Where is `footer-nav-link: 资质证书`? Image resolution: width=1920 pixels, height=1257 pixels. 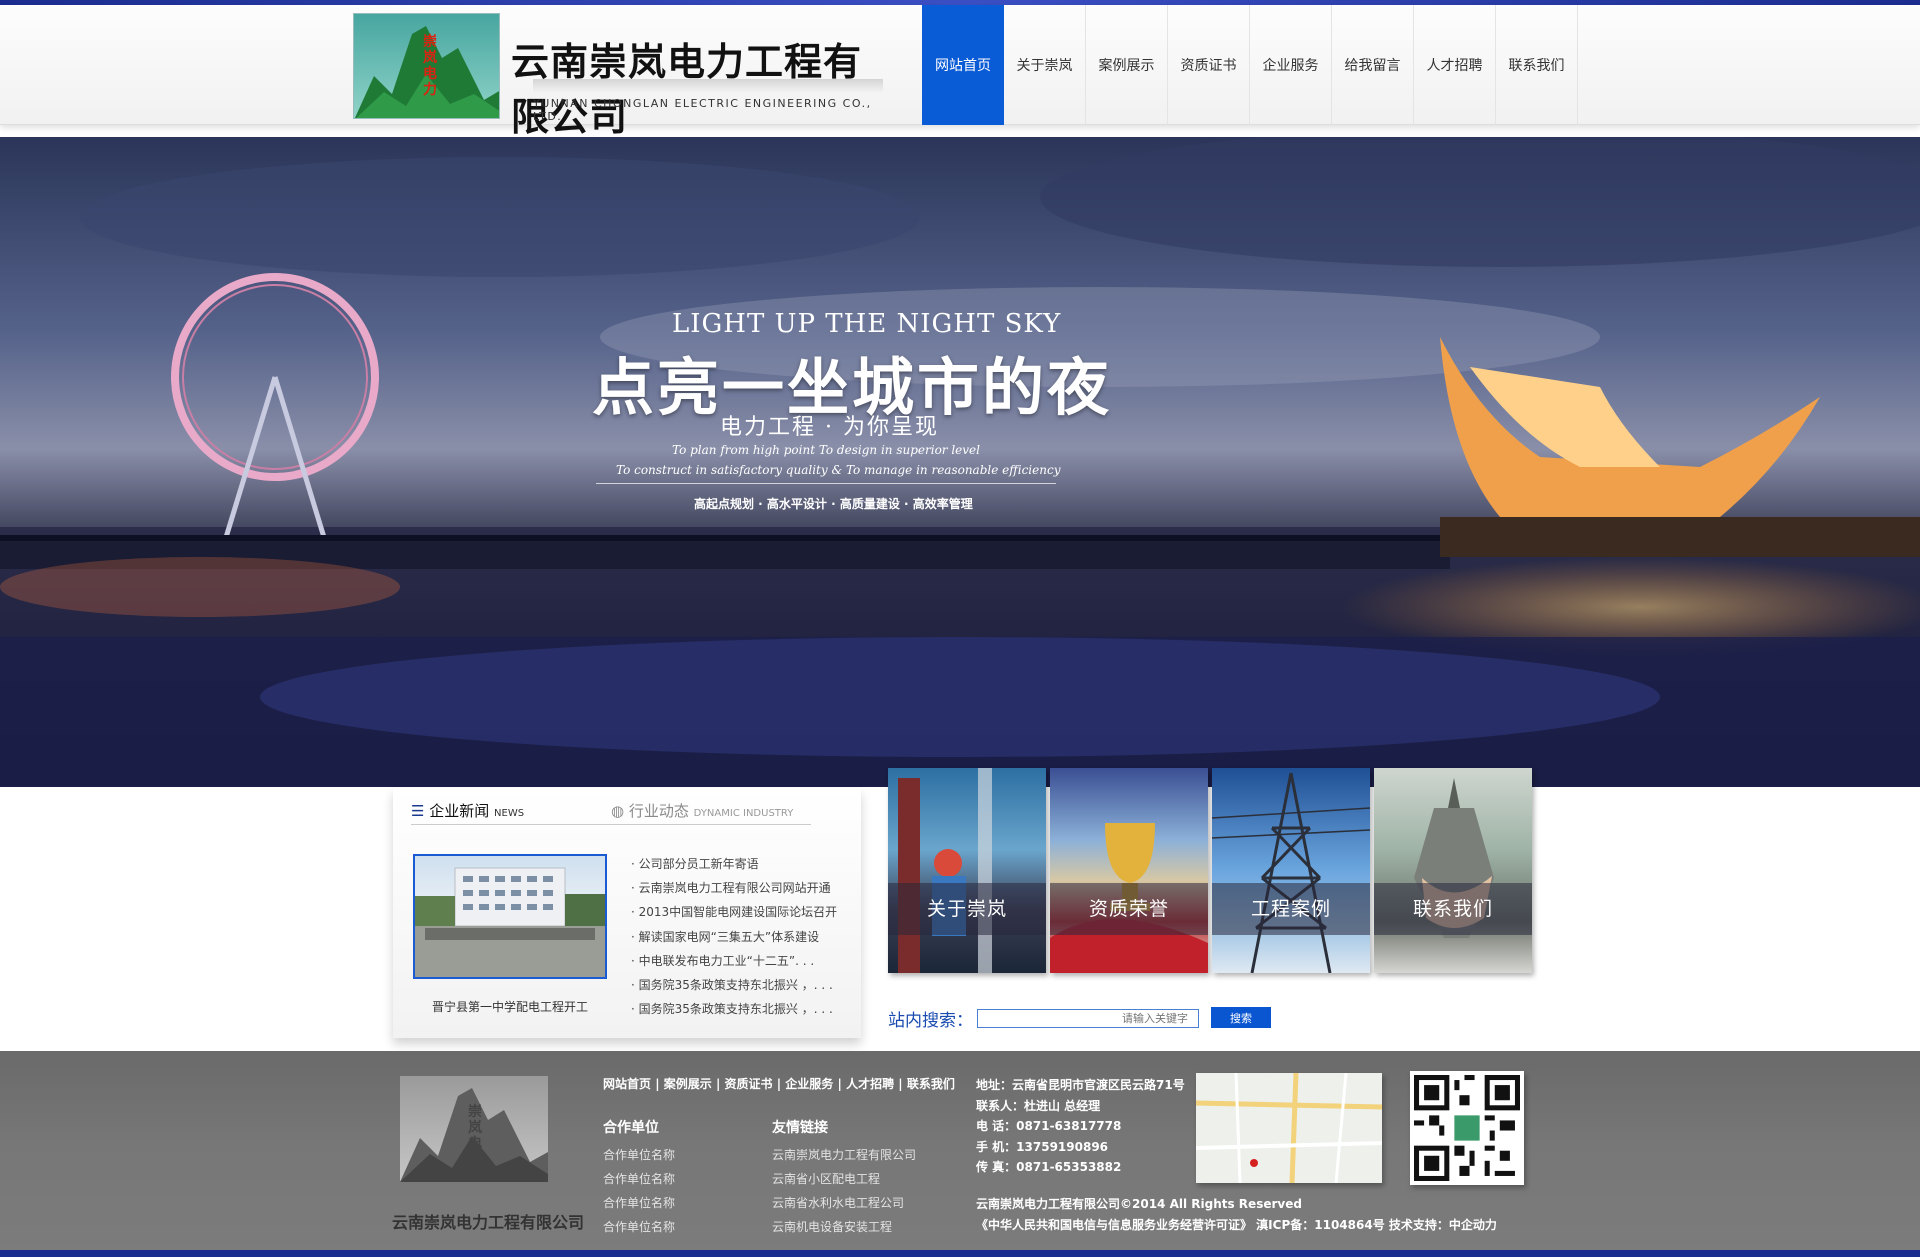 footer-nav-link: 资质证书 is located at coordinates (749, 1084).